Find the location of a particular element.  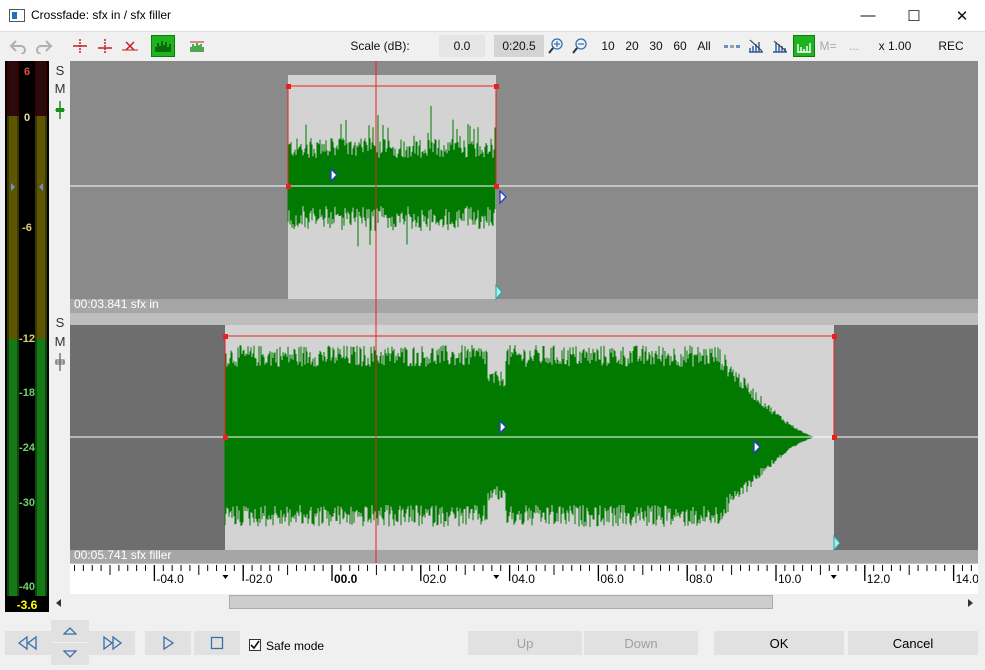

meter-label-minus18: -18 is located at coordinates (27, 393).